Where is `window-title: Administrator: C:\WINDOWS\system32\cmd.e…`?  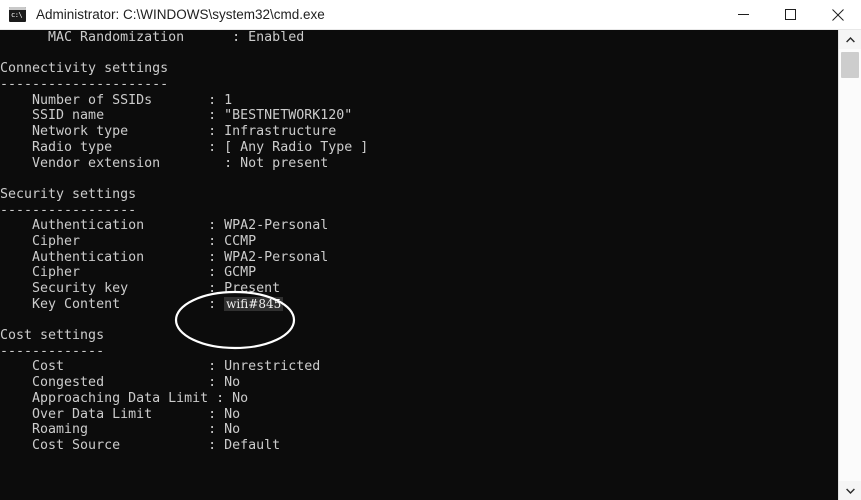
window-title: Administrator: C:\WINDOWS\system32\cmd.e… is located at coordinates (180, 14).